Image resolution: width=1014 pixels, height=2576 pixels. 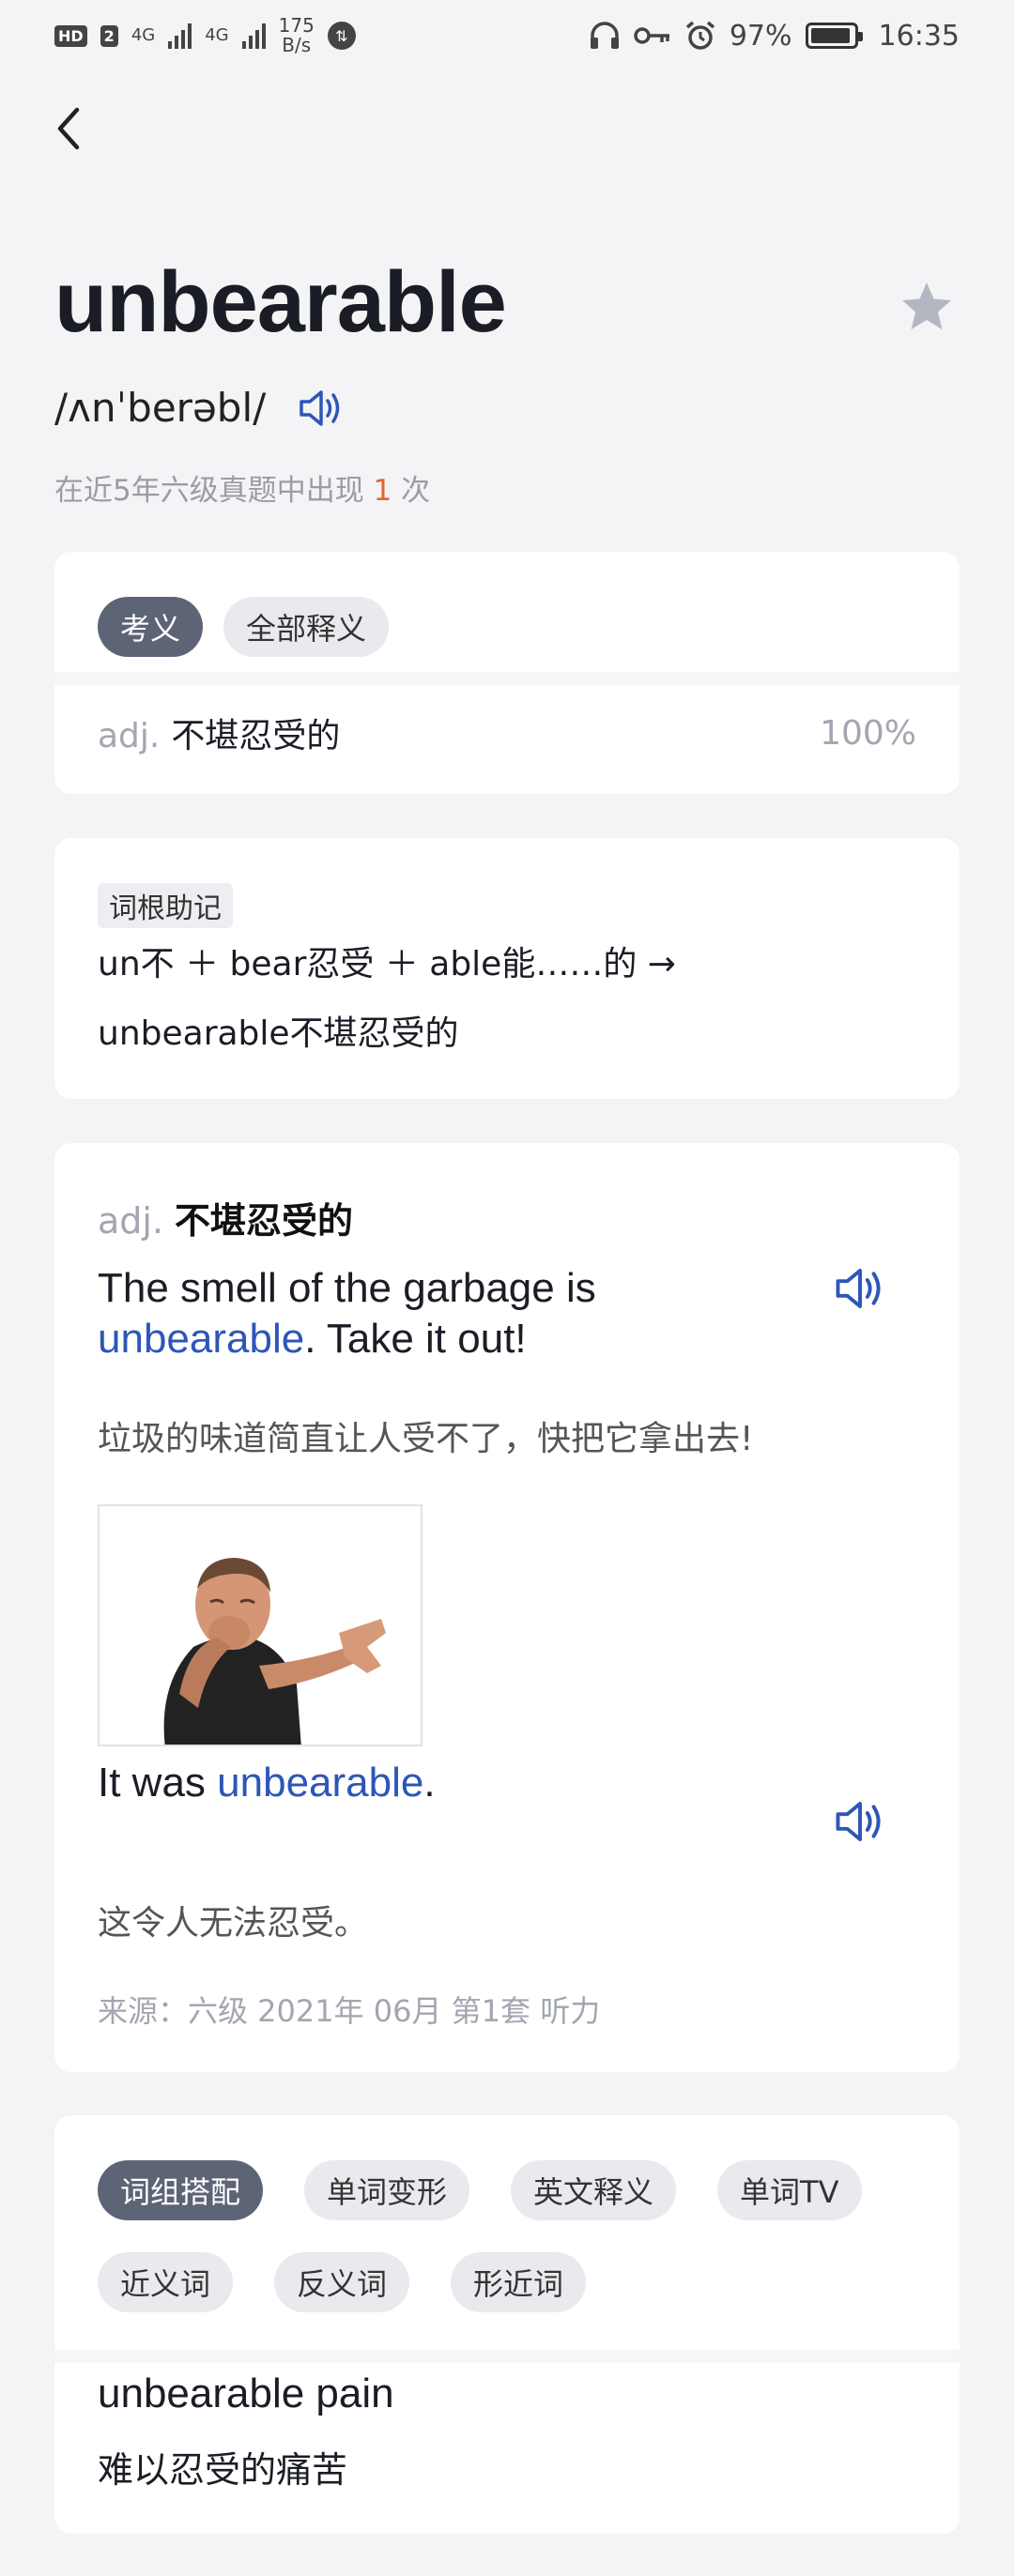 What do you see at coordinates (165, 905) in the screenshot?
I see `mnemonic-tag: 词根助记` at bounding box center [165, 905].